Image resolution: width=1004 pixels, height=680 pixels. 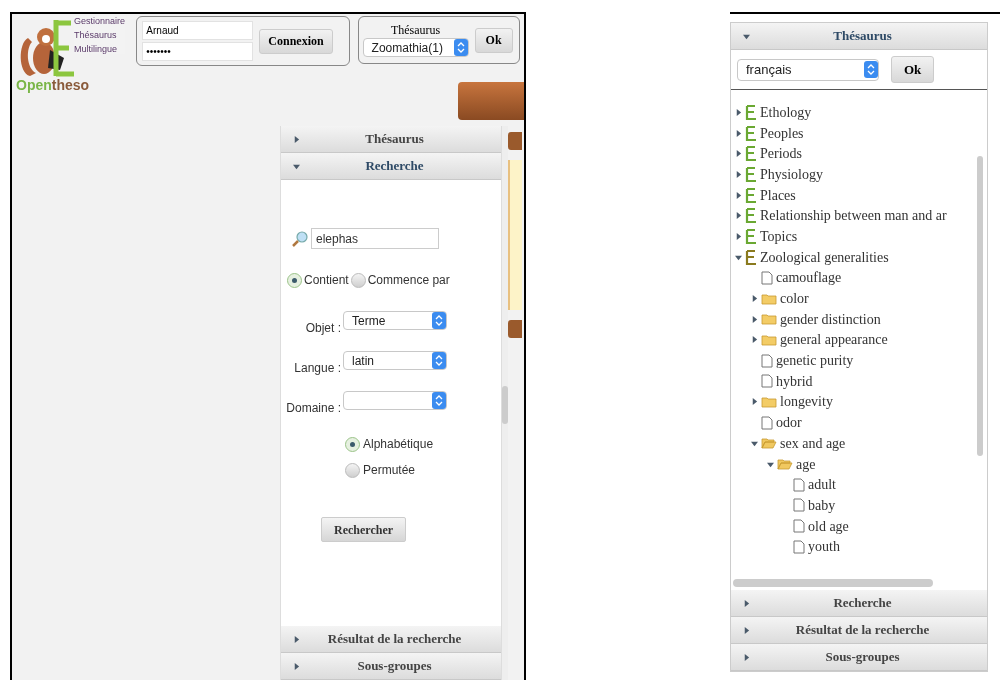 I want to click on tree-label: Ethology, so click(x=786, y=112).